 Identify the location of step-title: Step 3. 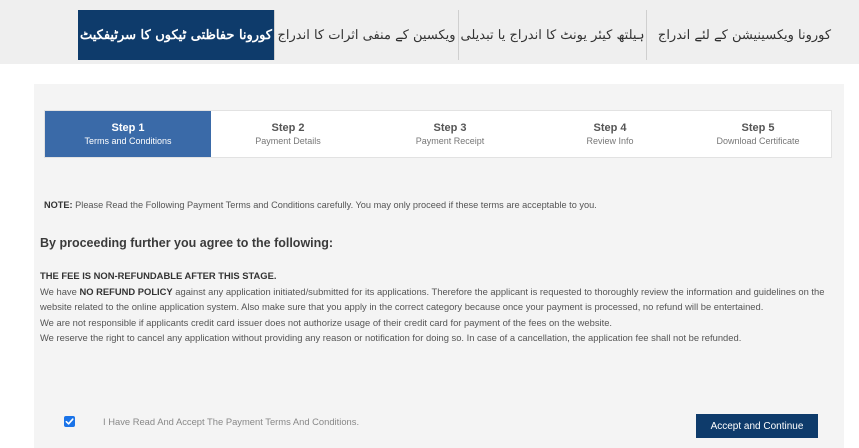
(450, 128).